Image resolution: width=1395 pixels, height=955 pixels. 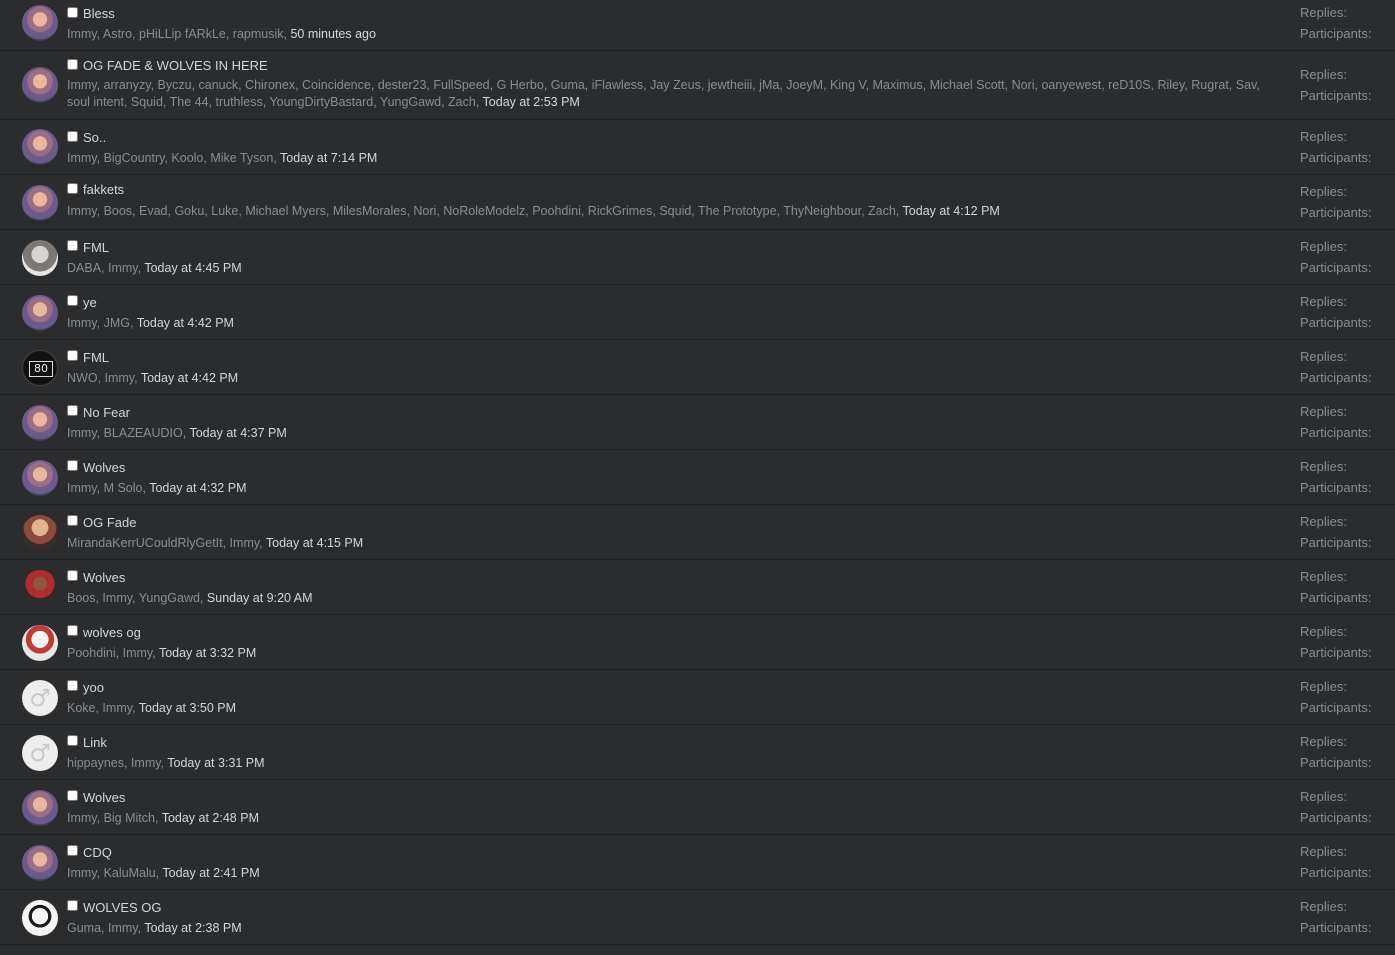 What do you see at coordinates (102, 378) in the screenshot?
I see `participant-names: NWO, Immy,` at bounding box center [102, 378].